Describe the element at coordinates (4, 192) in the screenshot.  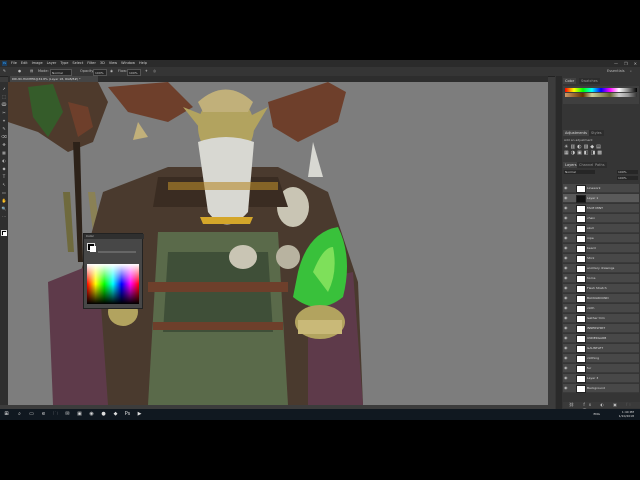
I see `tool-icon: ▭` at that location.